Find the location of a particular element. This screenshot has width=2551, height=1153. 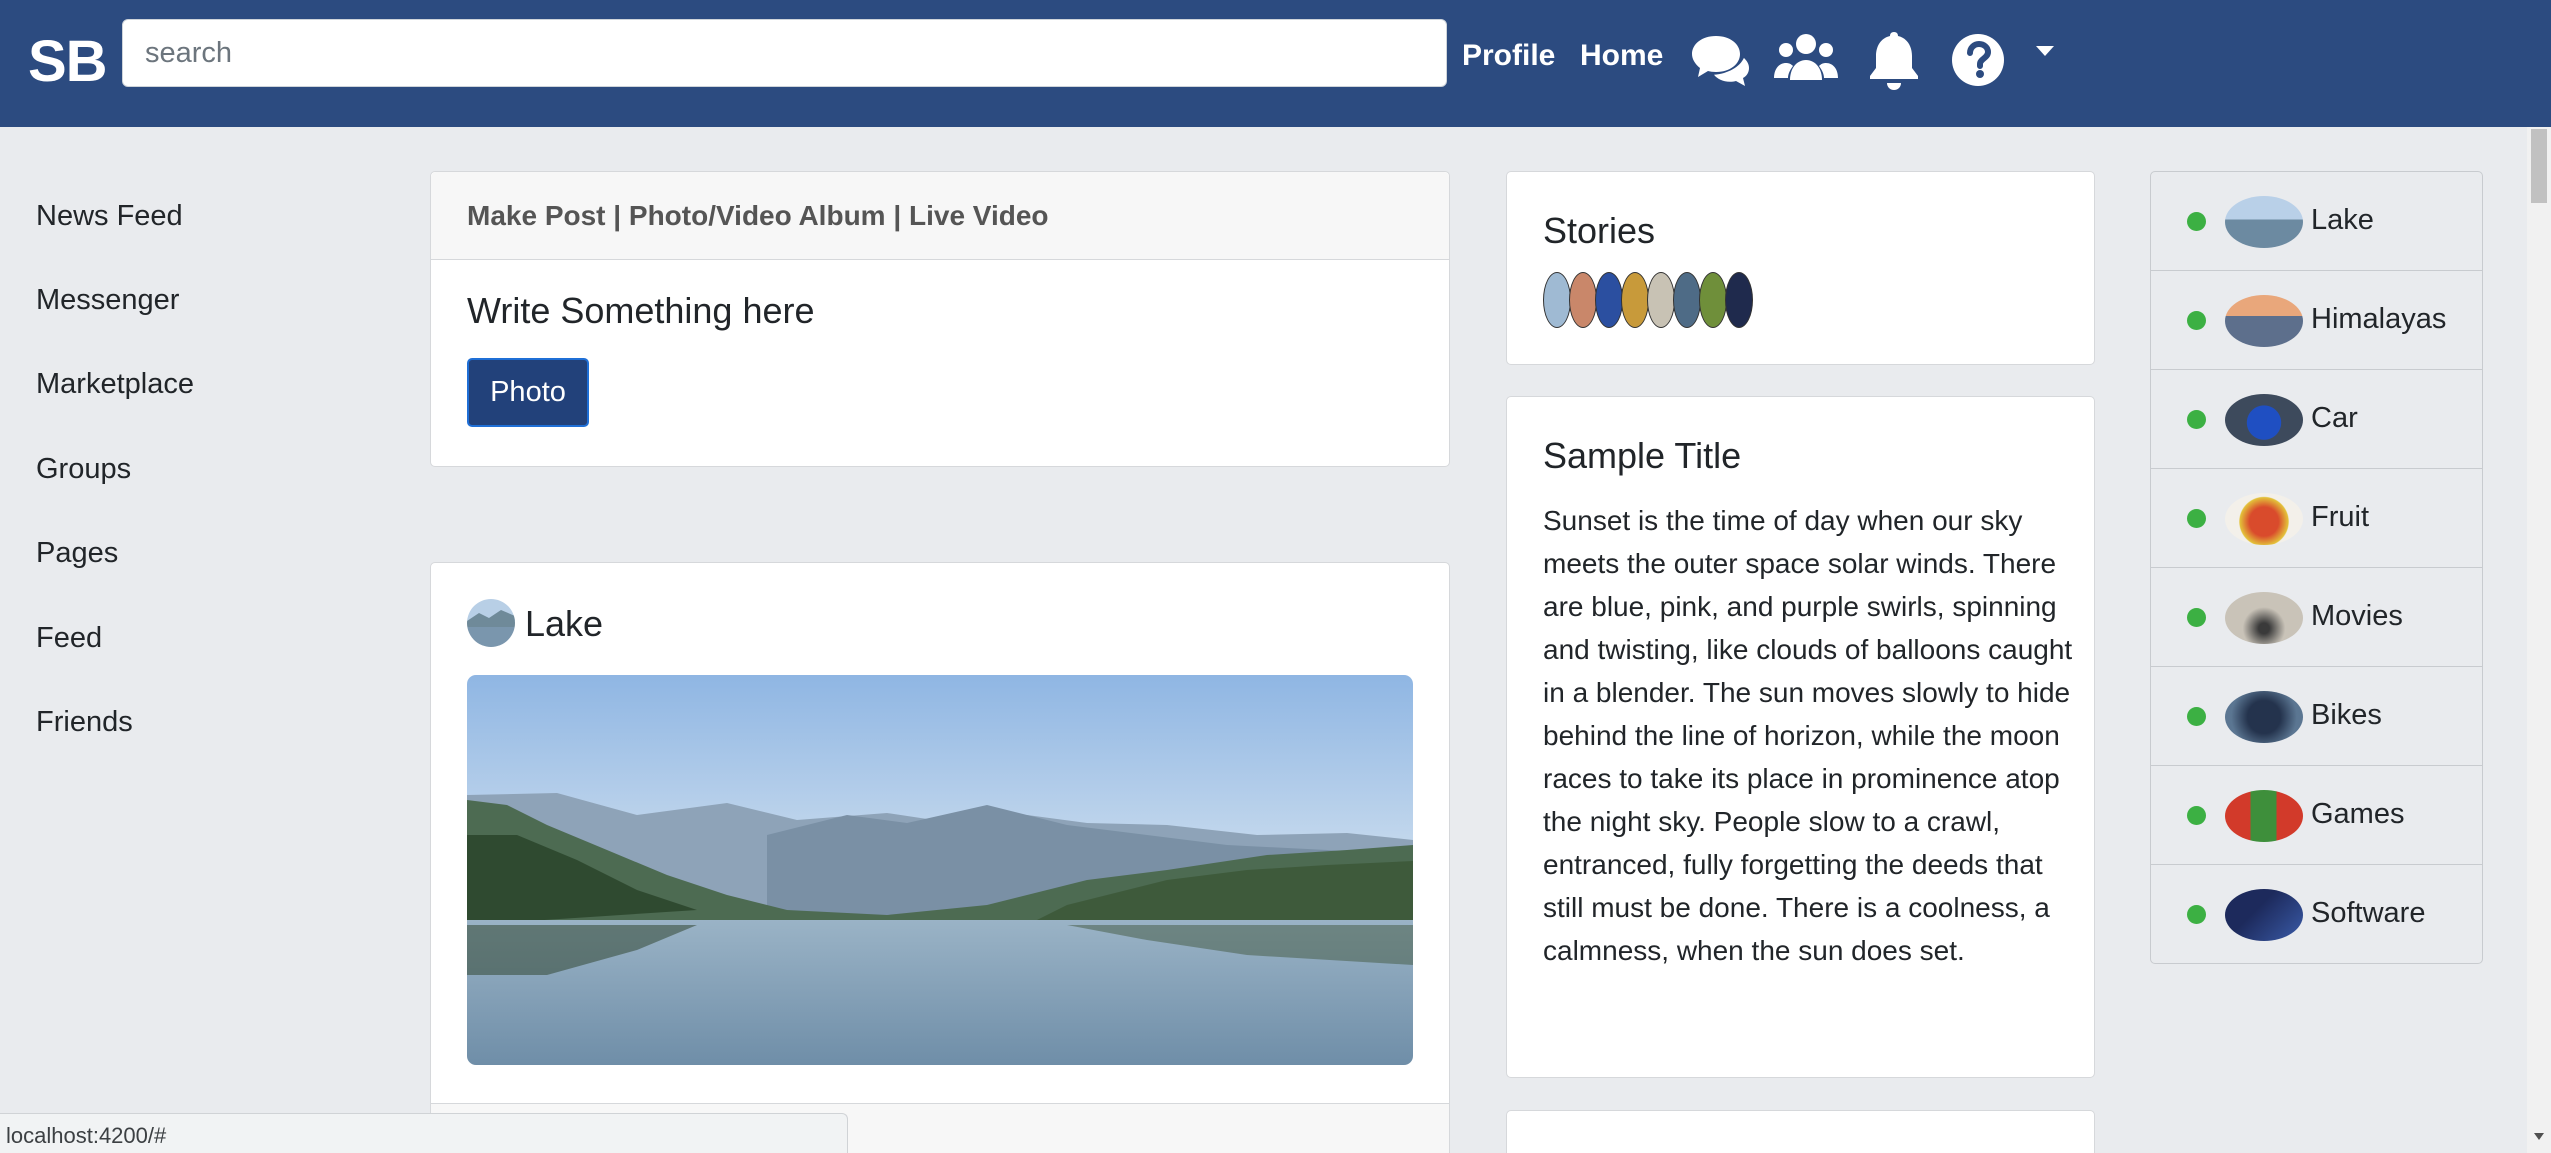

list-item-bikes: Bikes is located at coordinates (2316, 716).